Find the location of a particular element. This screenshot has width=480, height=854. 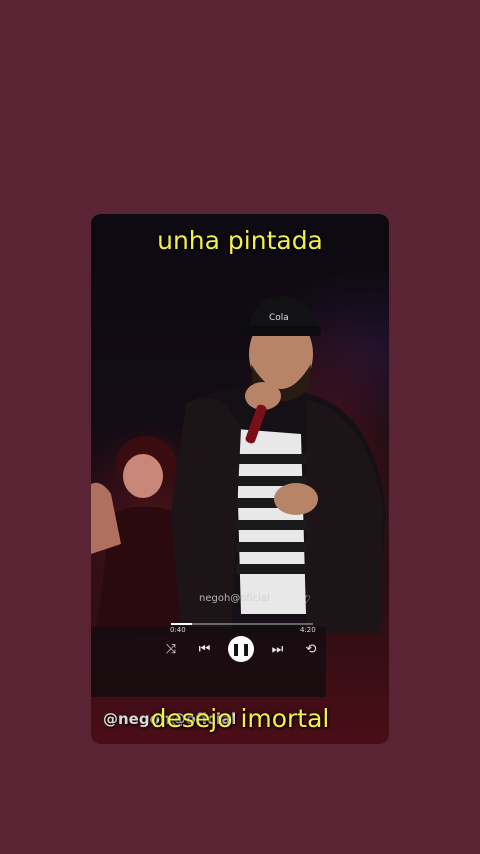

playback-controls: ⤨ ⏮ ❚❚ ⏭ ⟲ is located at coordinates (241, 649).